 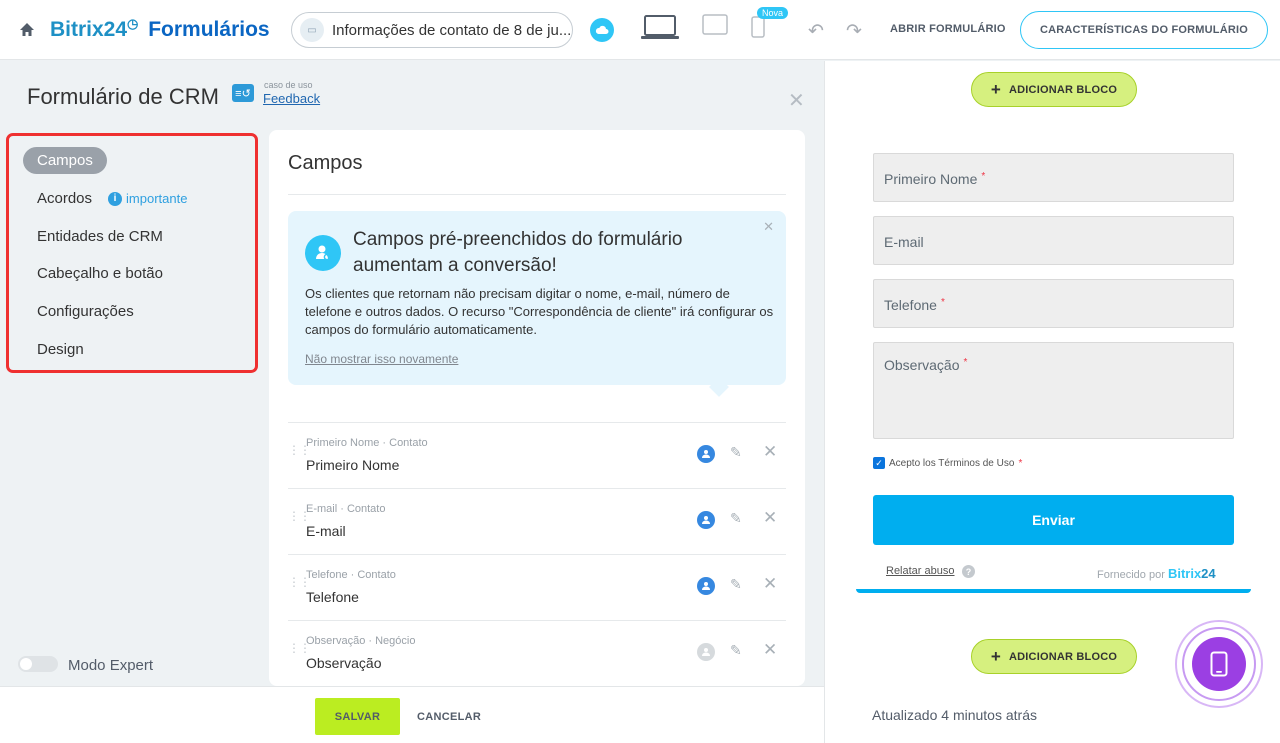 I want to click on preview-input-phone: Telefone *, so click(x=1053, y=303).